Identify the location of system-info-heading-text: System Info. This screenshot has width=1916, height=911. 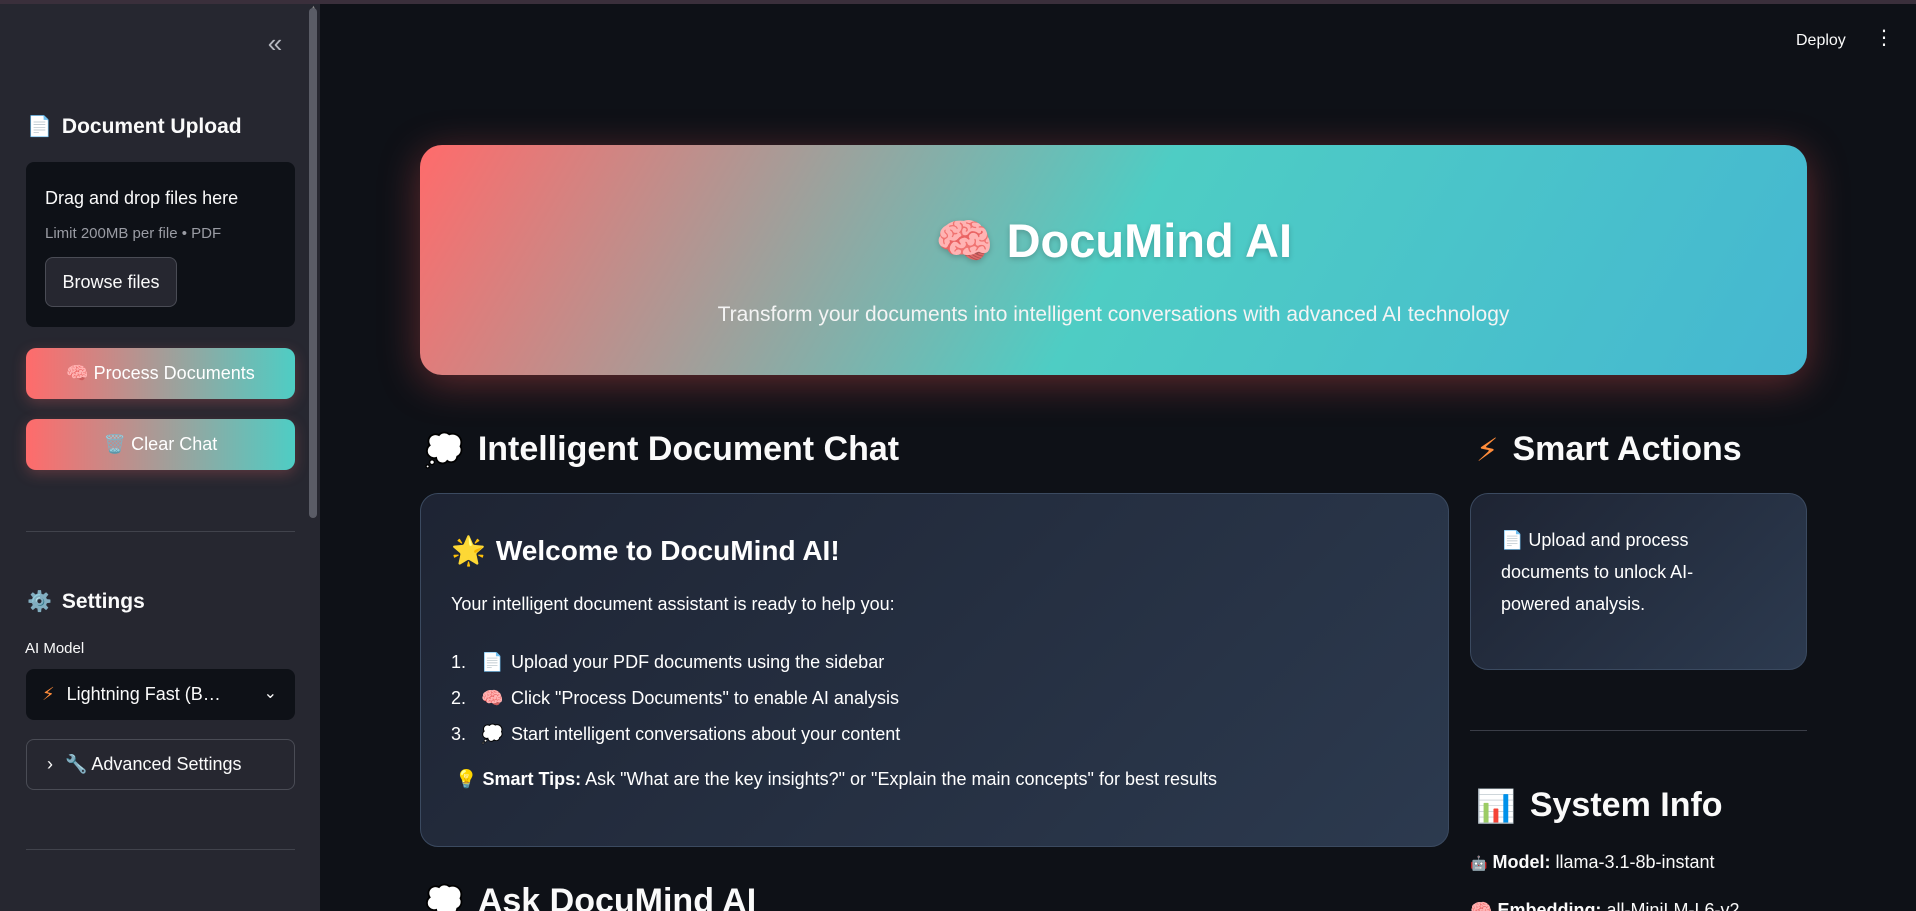
(1626, 805).